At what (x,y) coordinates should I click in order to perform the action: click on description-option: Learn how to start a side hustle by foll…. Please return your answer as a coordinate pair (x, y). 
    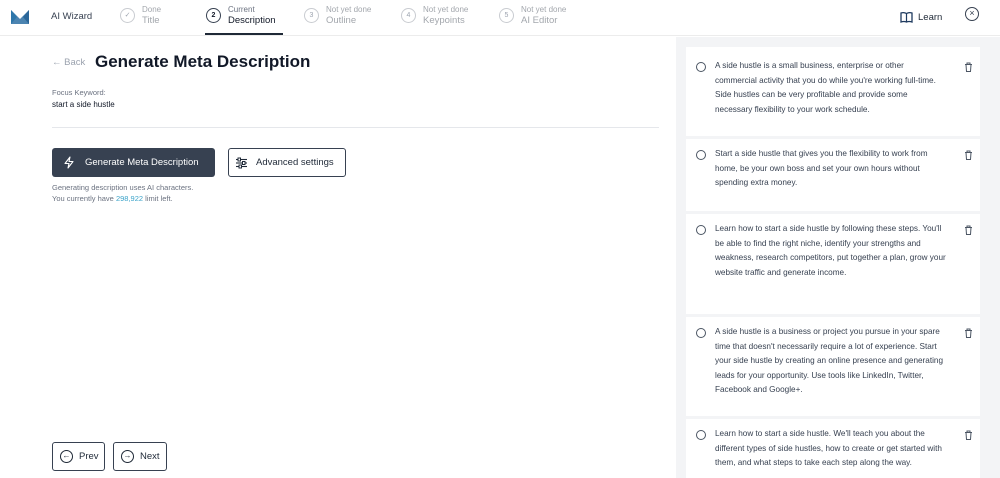
    Looking at the image, I should click on (833, 264).